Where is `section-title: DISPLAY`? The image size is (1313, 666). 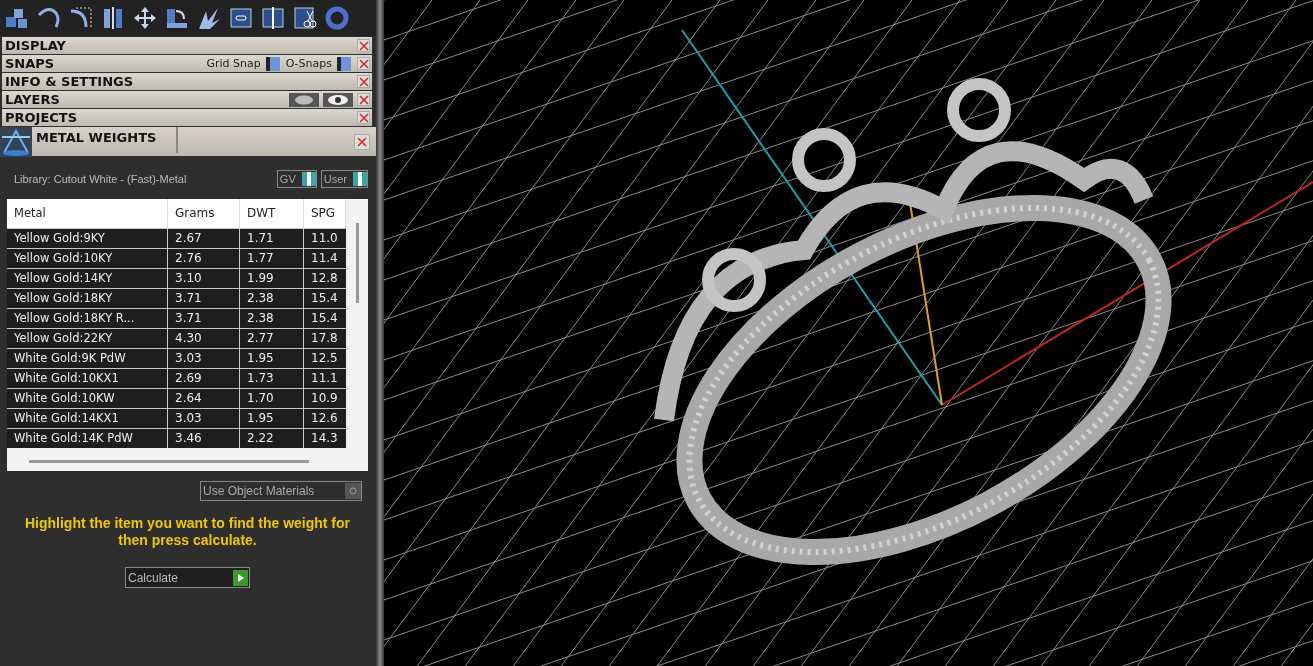
section-title: DISPLAY is located at coordinates (36, 45).